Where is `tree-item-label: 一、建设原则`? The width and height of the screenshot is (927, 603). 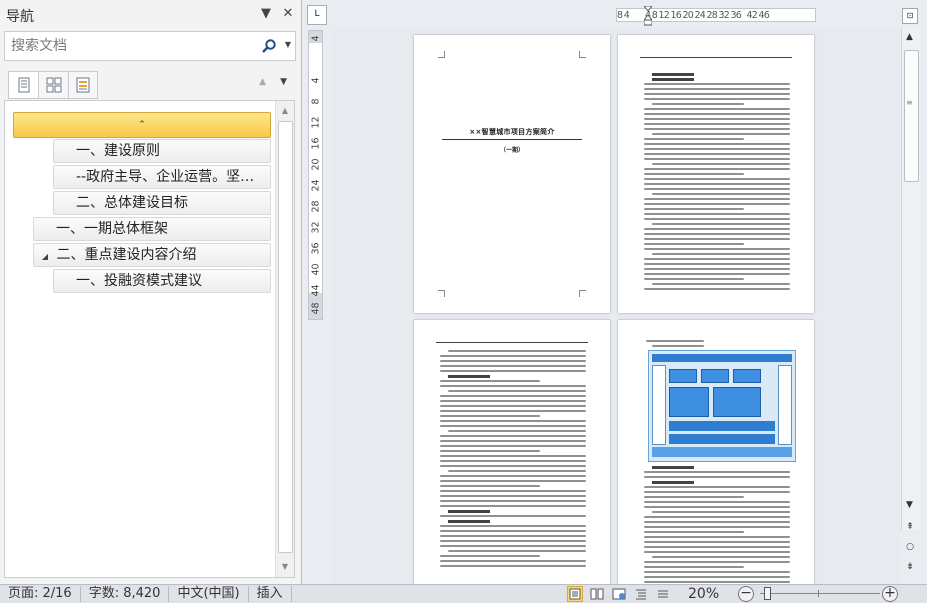 tree-item-label: 一、建设原则 is located at coordinates (118, 151).